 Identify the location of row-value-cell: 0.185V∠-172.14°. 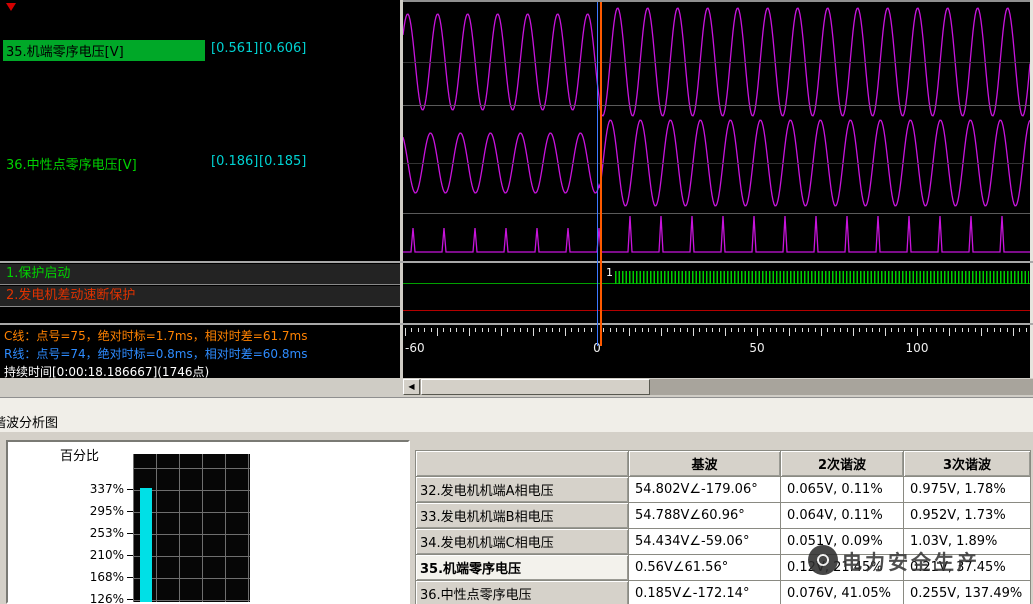
(704, 592).